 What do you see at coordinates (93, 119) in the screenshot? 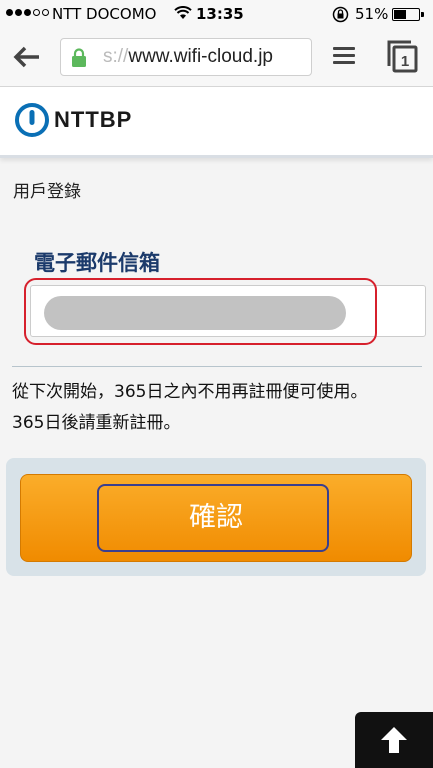
I see `logo-text: NTTBP` at bounding box center [93, 119].